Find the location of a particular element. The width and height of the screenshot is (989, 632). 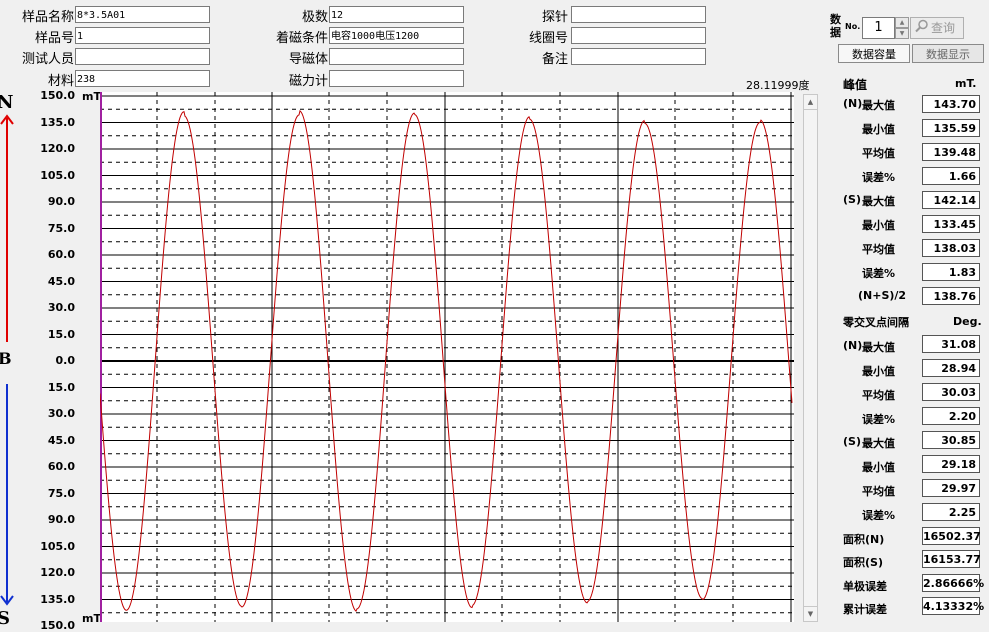

n-min-label: 最小值 is located at coordinates (878, 129).